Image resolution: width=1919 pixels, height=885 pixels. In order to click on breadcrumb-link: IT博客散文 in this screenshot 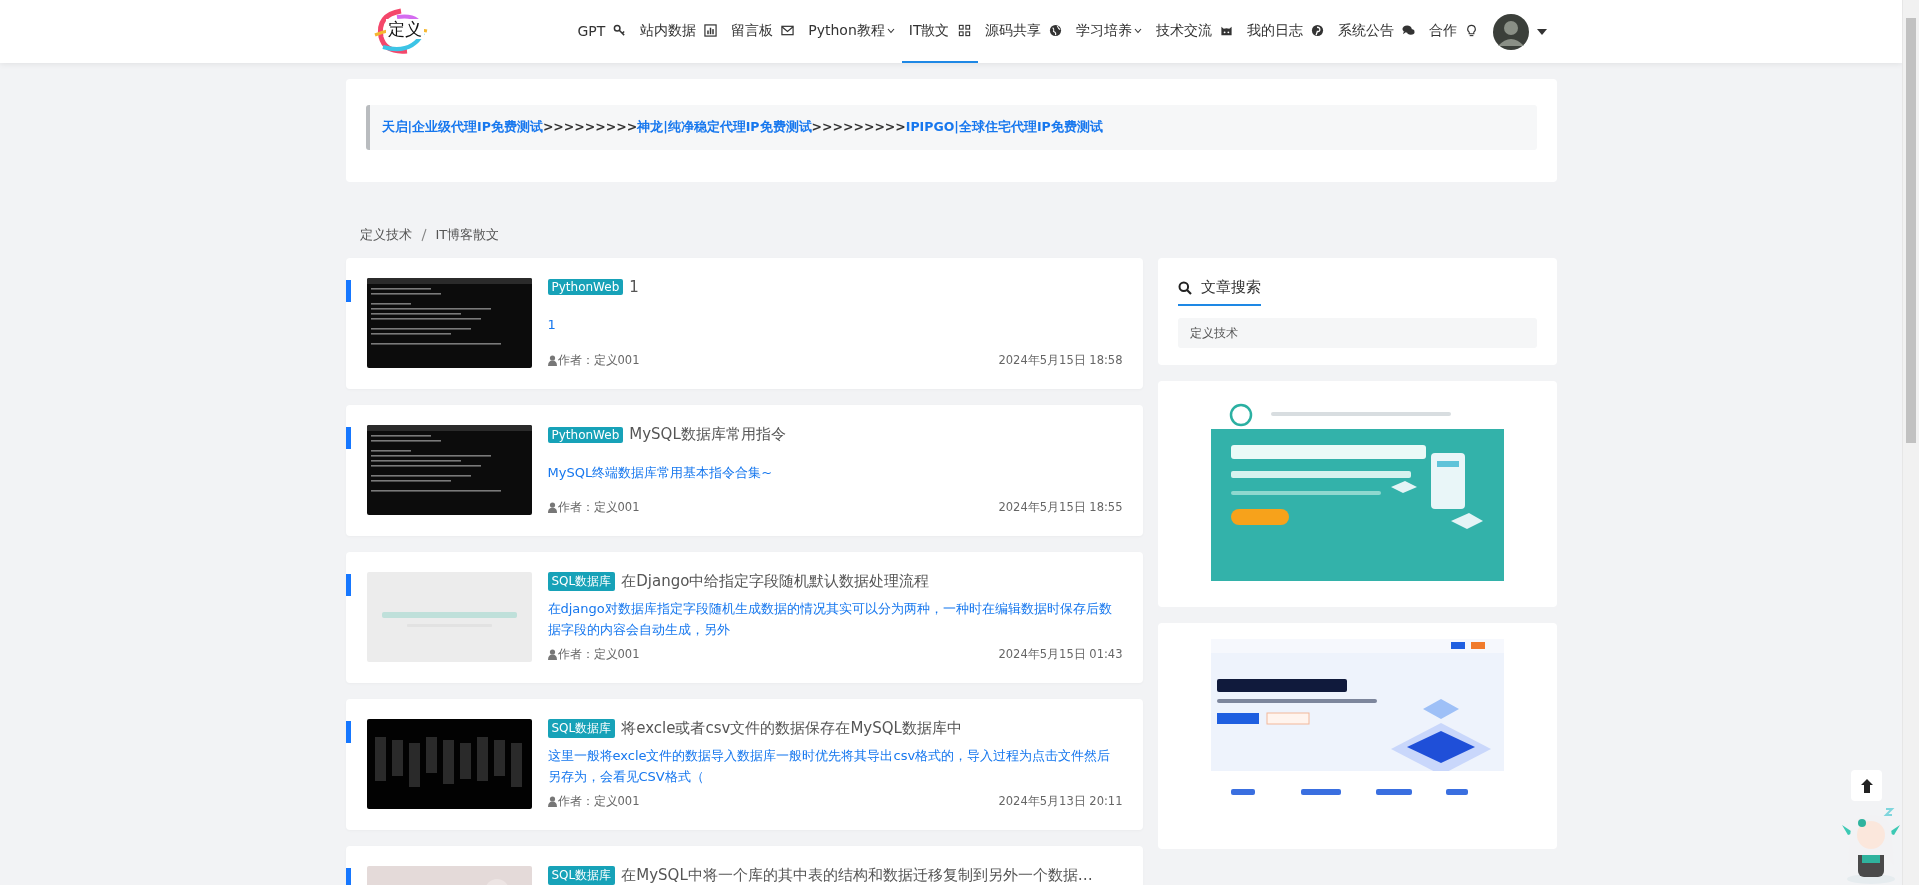, I will do `click(467, 234)`.